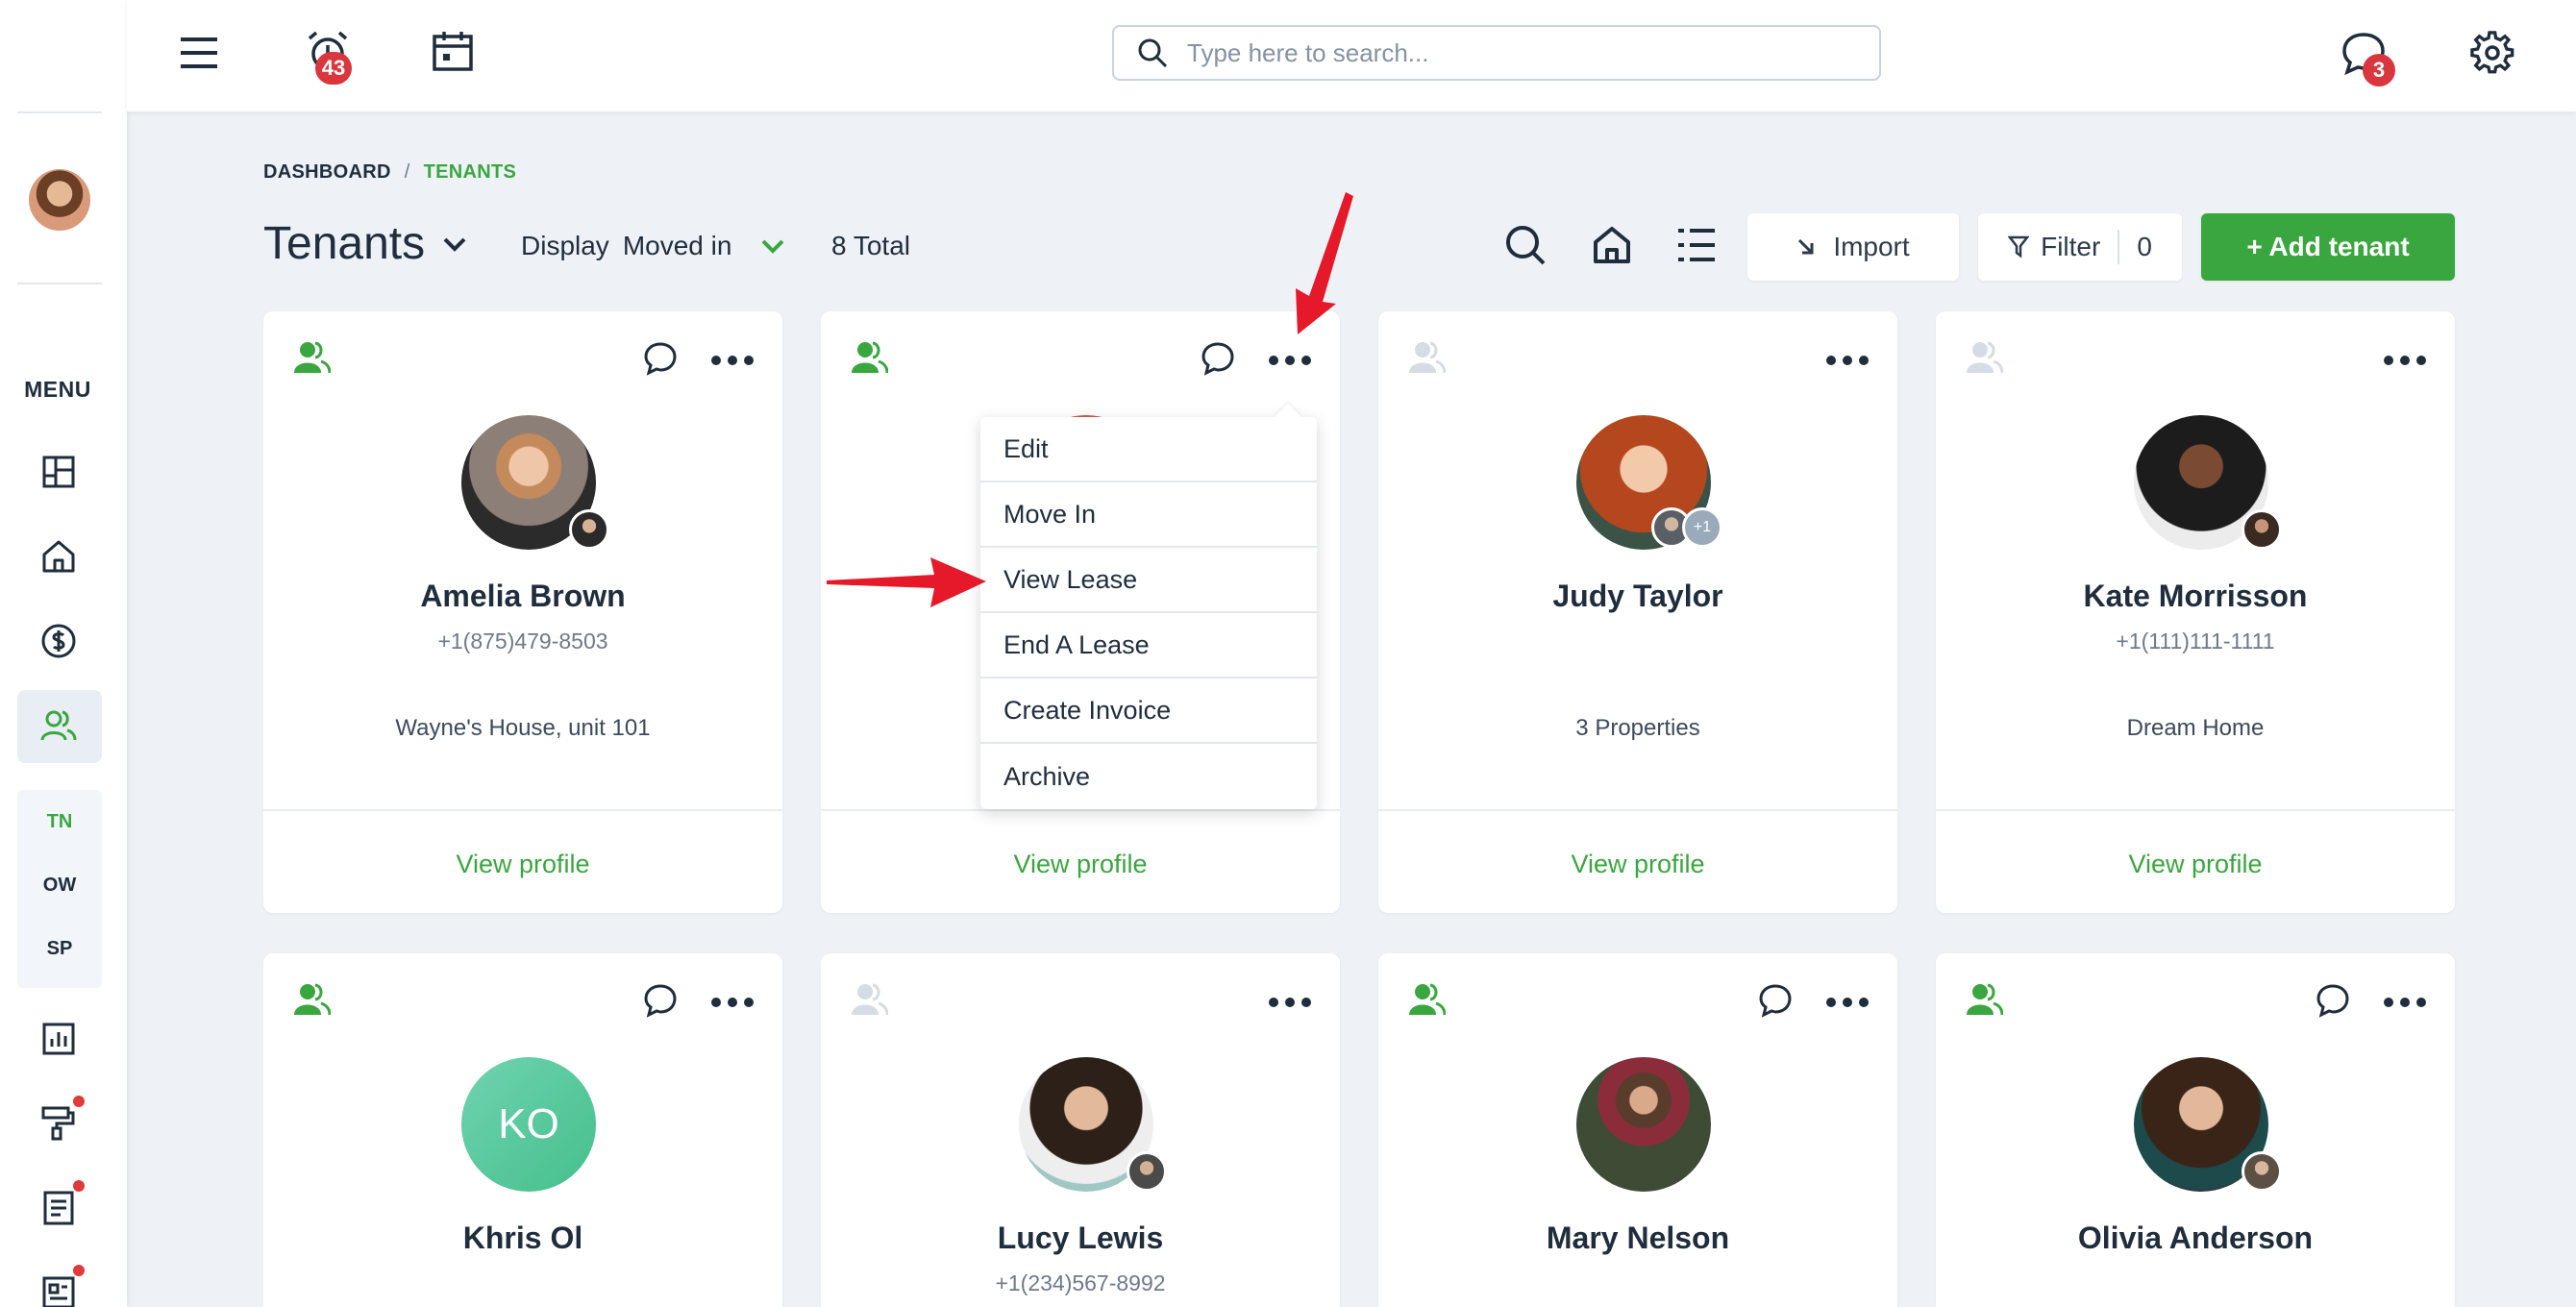 The width and height of the screenshot is (2576, 1307). What do you see at coordinates (2144, 247) in the screenshot?
I see `filter-count: 0` at bounding box center [2144, 247].